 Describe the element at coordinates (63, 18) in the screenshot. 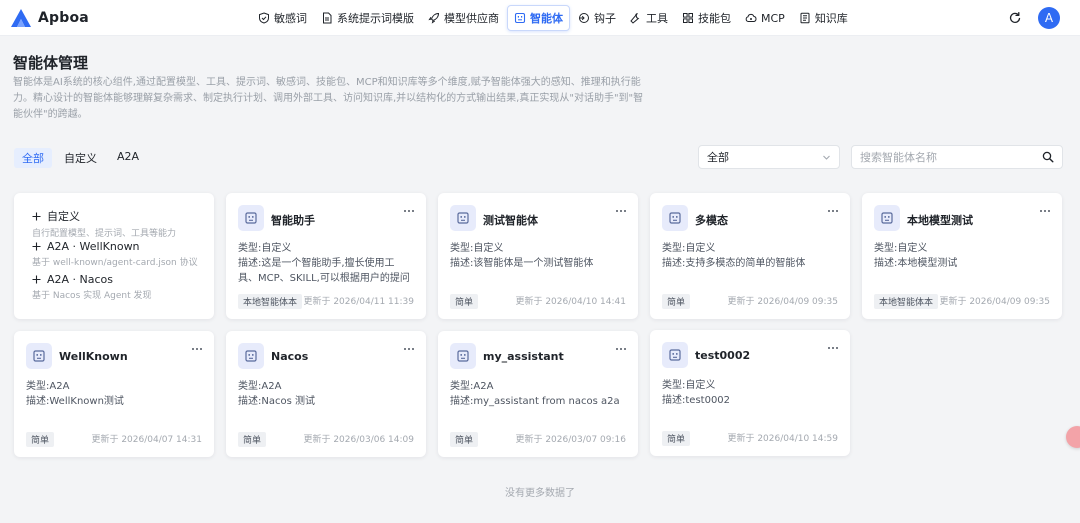

I see `app-name: Apboa` at that location.